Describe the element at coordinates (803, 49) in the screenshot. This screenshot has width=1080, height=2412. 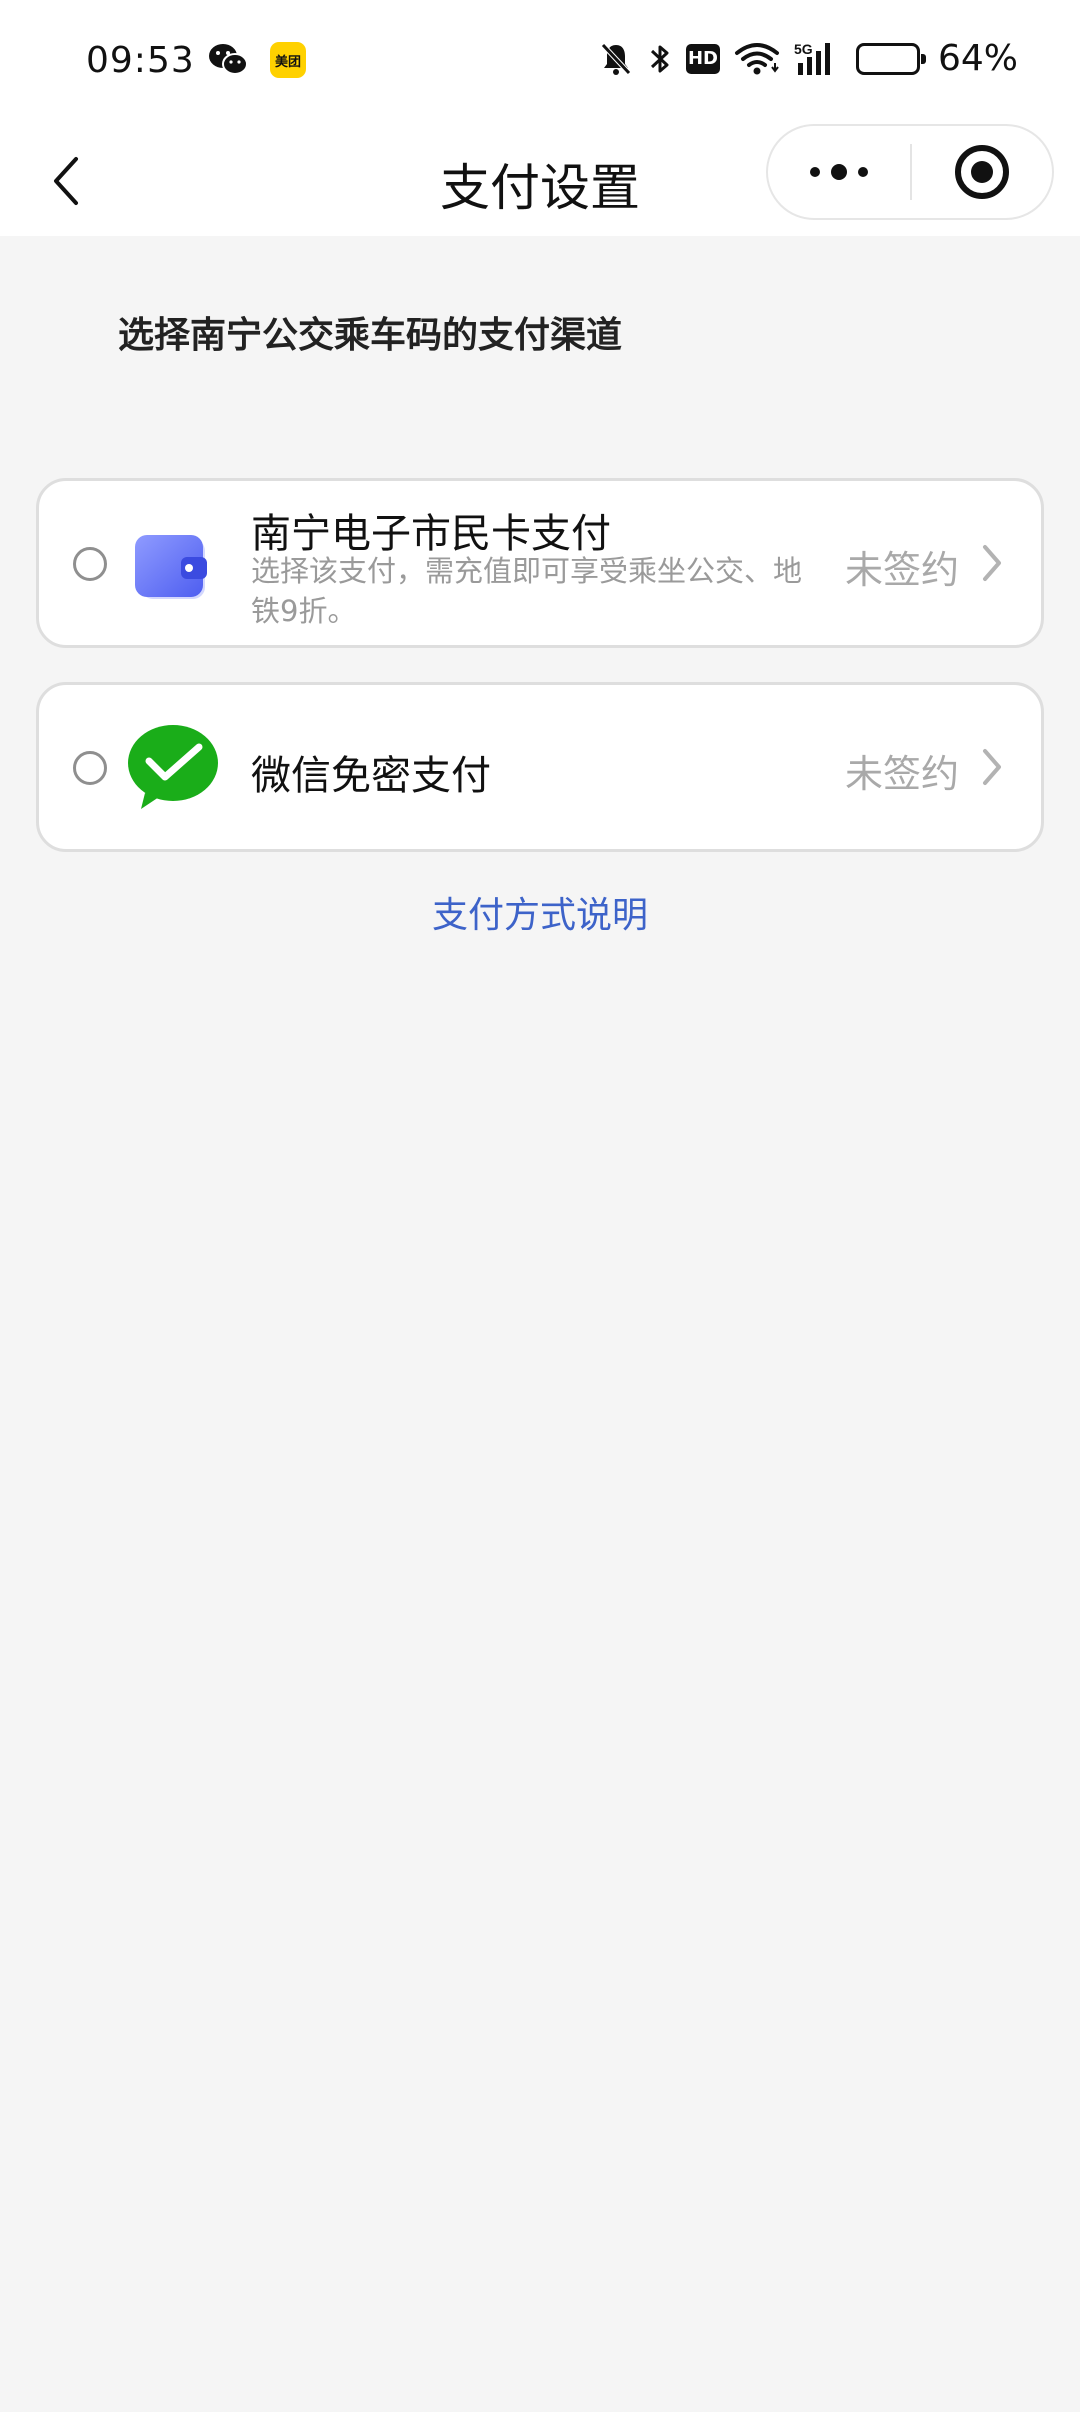
I see `network-label: 5G` at that location.